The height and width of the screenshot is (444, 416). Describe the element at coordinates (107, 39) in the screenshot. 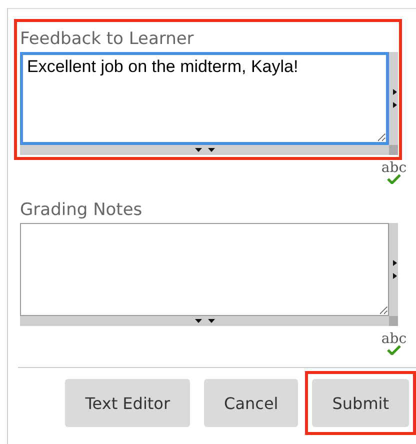

I see `field-label: Feedback to Learner` at that location.